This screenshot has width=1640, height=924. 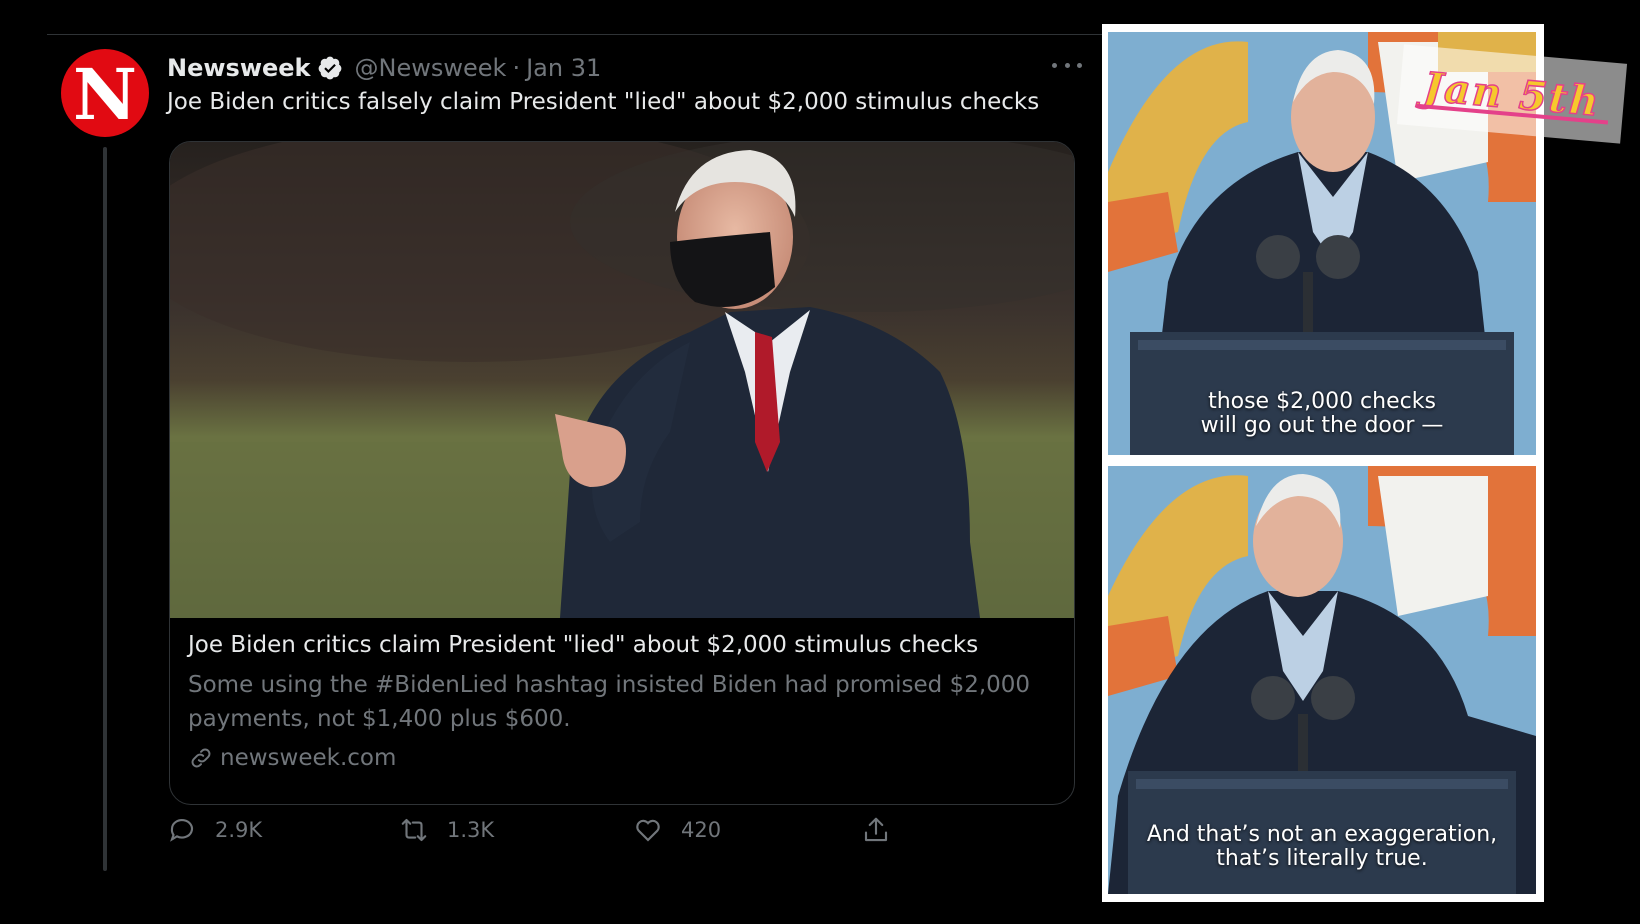 What do you see at coordinates (1322, 401) in the screenshot?
I see `caption-top-line1: those $2,000 checks` at bounding box center [1322, 401].